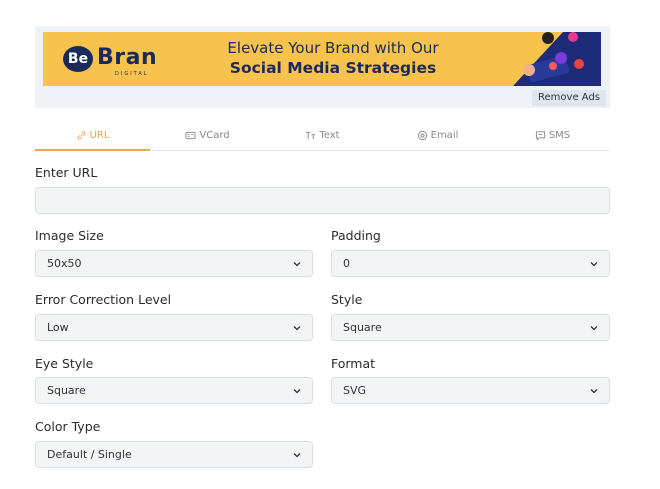 The width and height of the screenshot is (660, 489). What do you see at coordinates (557, 59) in the screenshot?
I see `social-media-illustration` at bounding box center [557, 59].